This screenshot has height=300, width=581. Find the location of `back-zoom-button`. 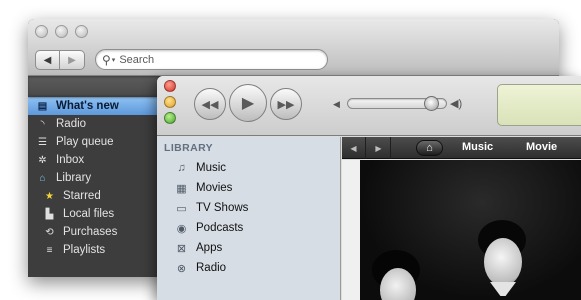

back-zoom-button is located at coordinates (81, 31).